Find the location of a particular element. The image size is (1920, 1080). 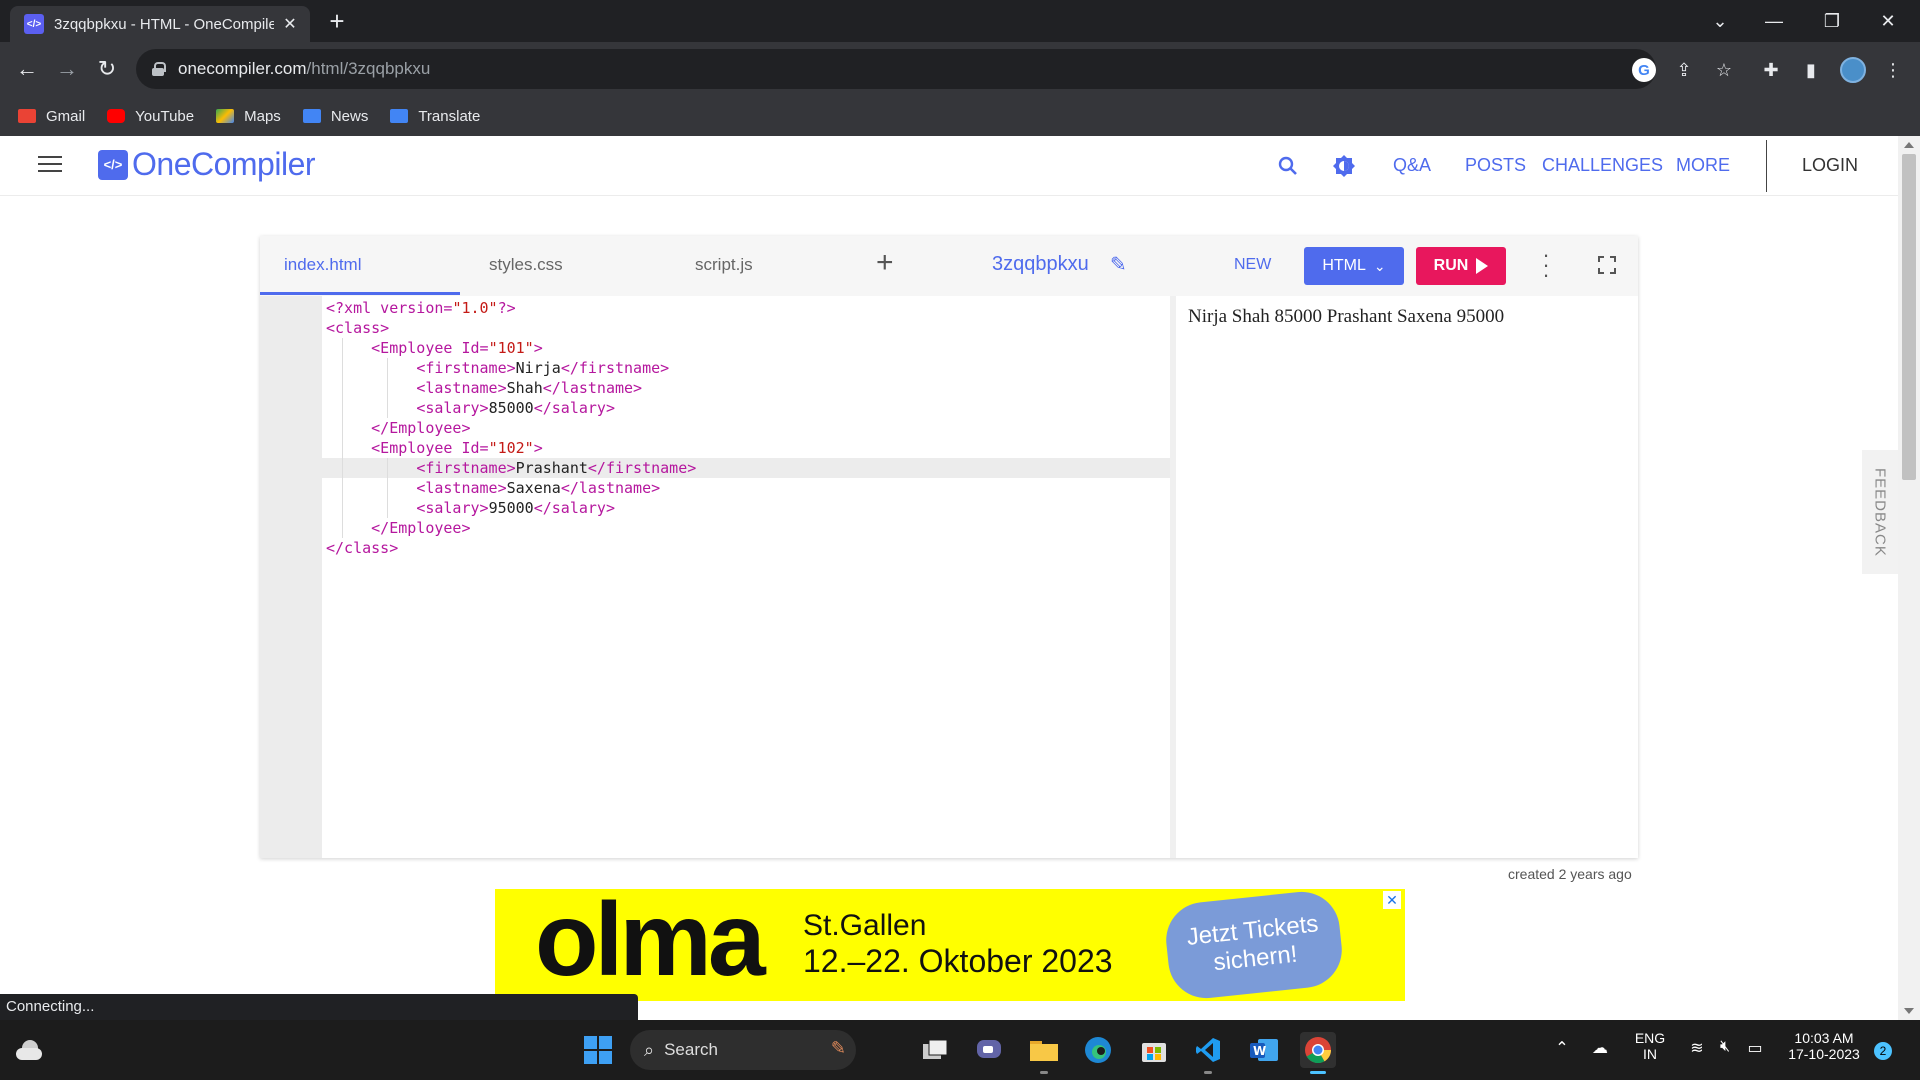

code-line: 7 </Employee> is located at coordinates (746, 428).